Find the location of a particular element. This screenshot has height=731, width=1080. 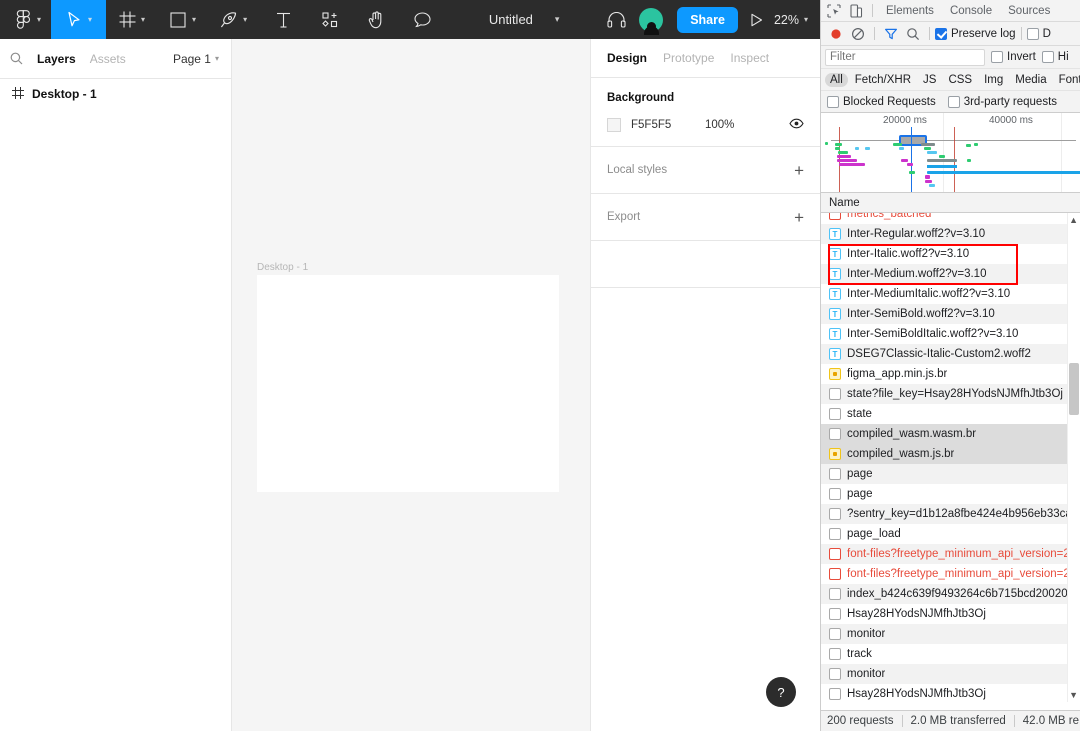

requests-table-header: Name is located at coordinates (950, 203).